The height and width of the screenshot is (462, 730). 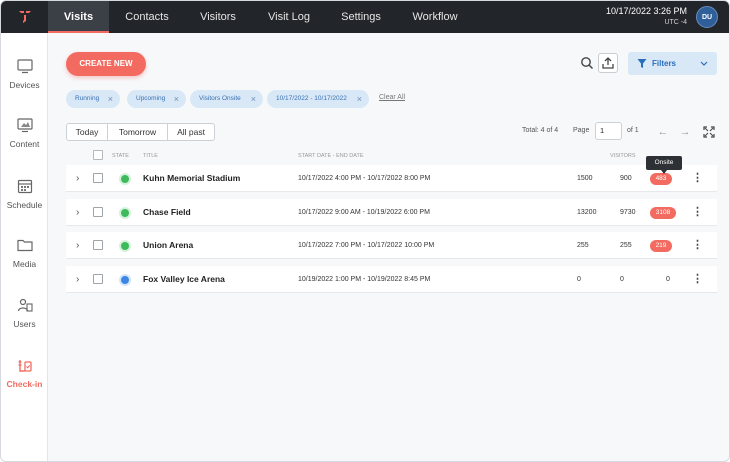 I want to click on date-range-toggle: Today Tomorrow All past, so click(x=140, y=132).